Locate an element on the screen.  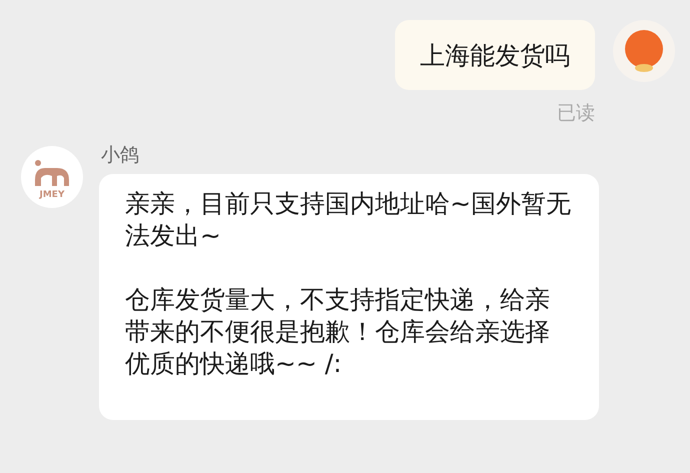
read-status: 已读 is located at coordinates (576, 113).